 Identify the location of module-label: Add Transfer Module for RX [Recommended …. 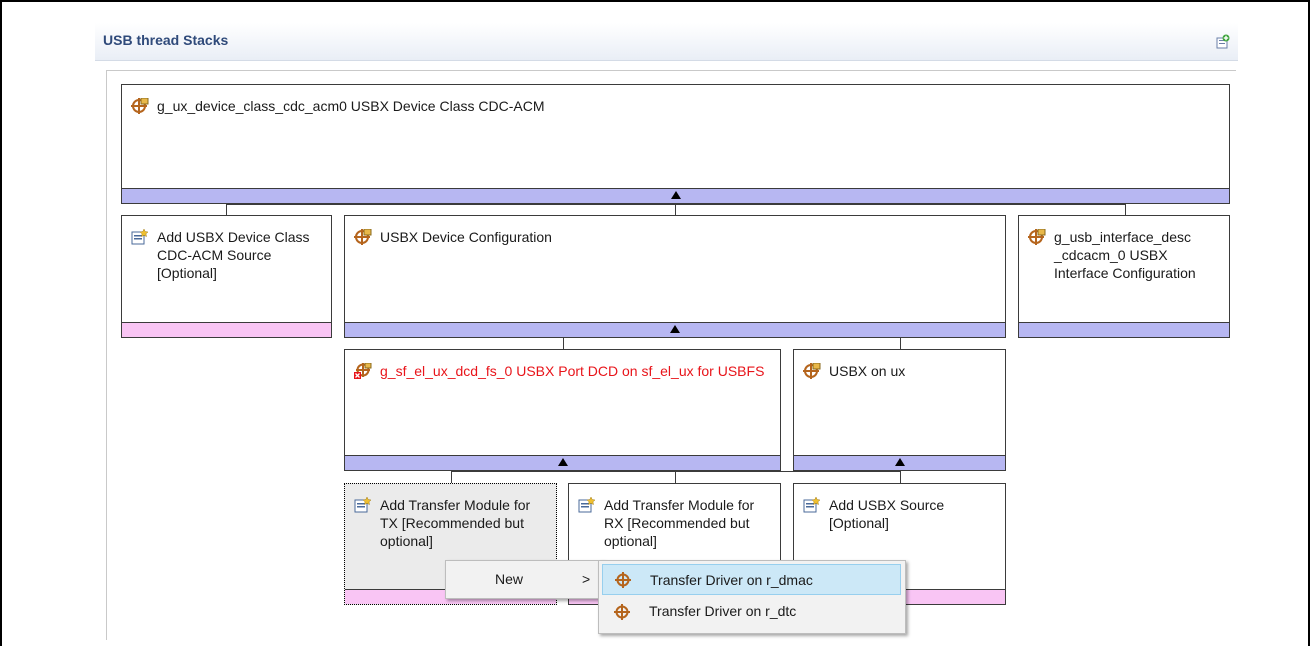
(679, 523).